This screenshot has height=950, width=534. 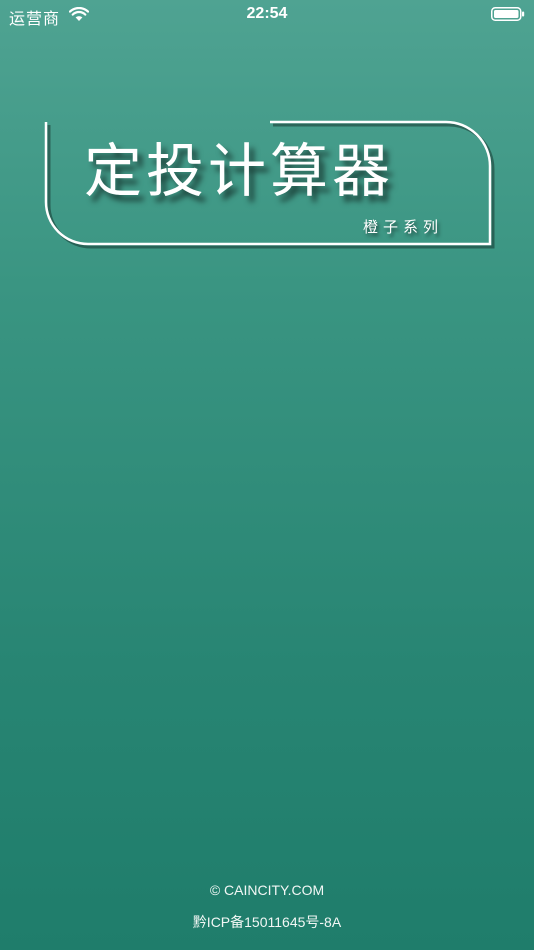 I want to click on app-subtitle: 橙子系列, so click(x=403, y=227).